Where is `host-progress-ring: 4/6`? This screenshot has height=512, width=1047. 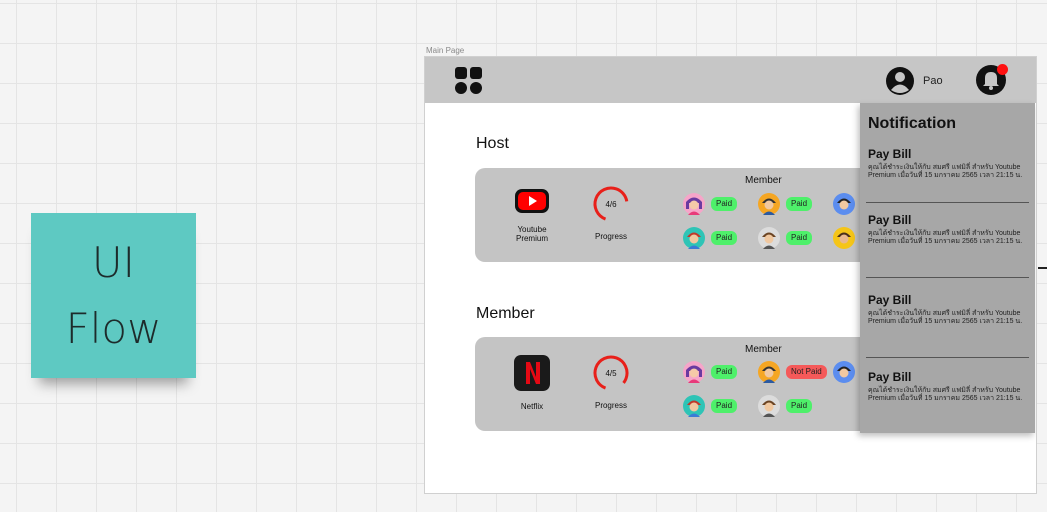 host-progress-ring: 4/6 is located at coordinates (611, 204).